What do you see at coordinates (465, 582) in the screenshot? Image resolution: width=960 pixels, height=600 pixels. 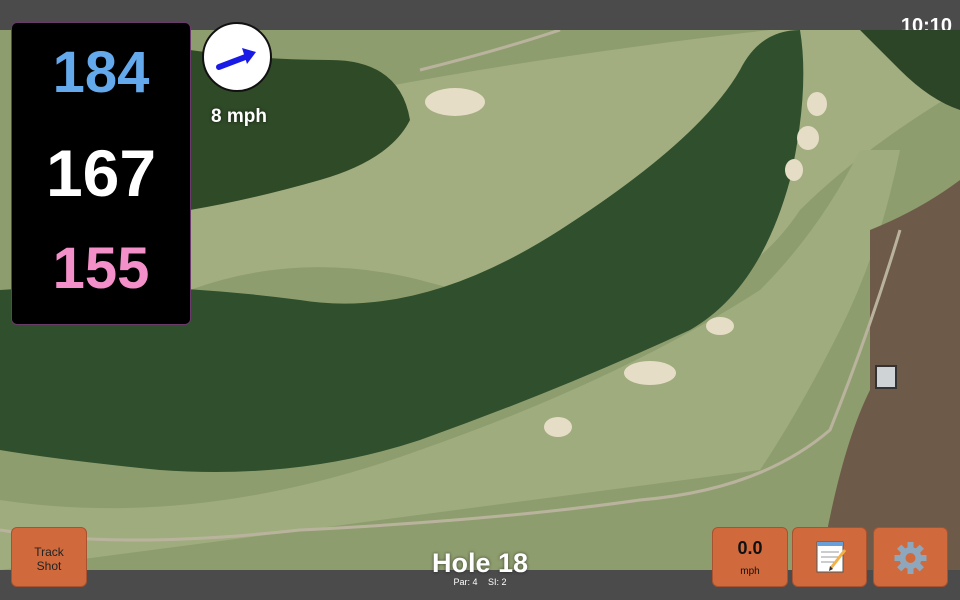 I see `hole-par: Par: 4` at bounding box center [465, 582].